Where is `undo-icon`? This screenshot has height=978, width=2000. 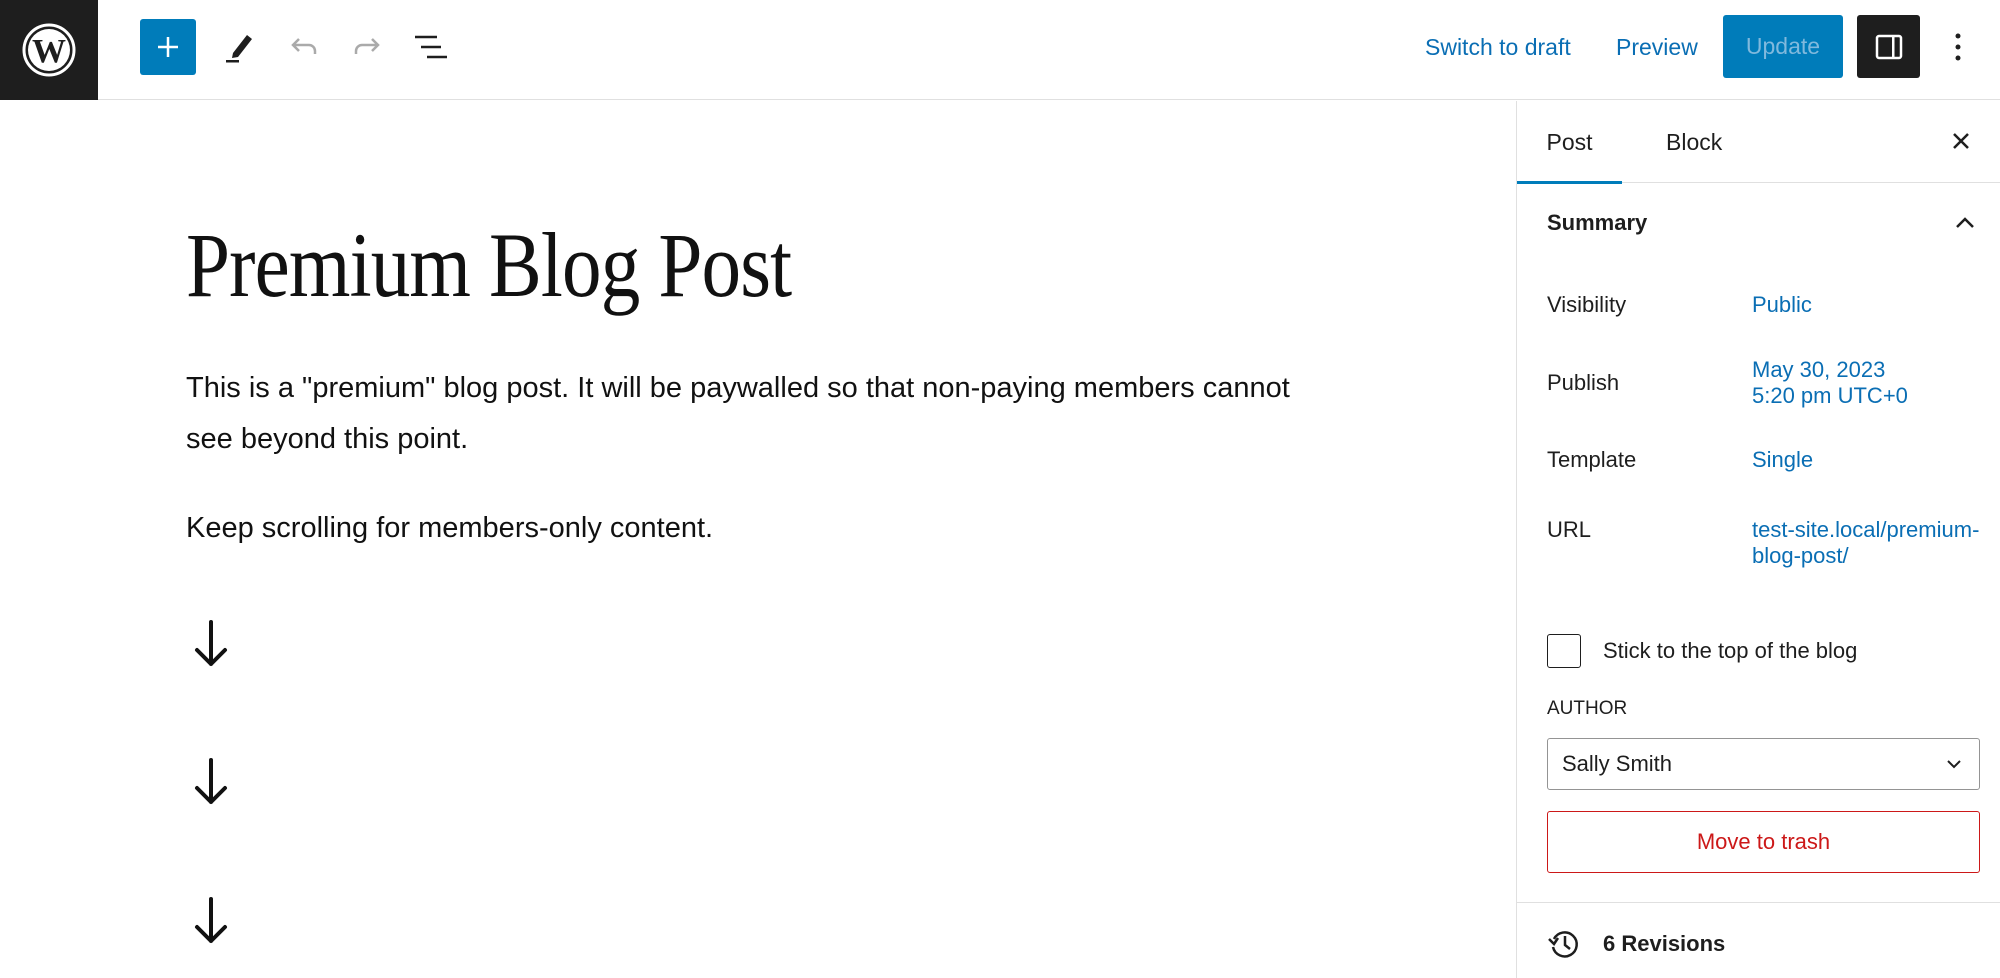
undo-icon is located at coordinates (304, 46).